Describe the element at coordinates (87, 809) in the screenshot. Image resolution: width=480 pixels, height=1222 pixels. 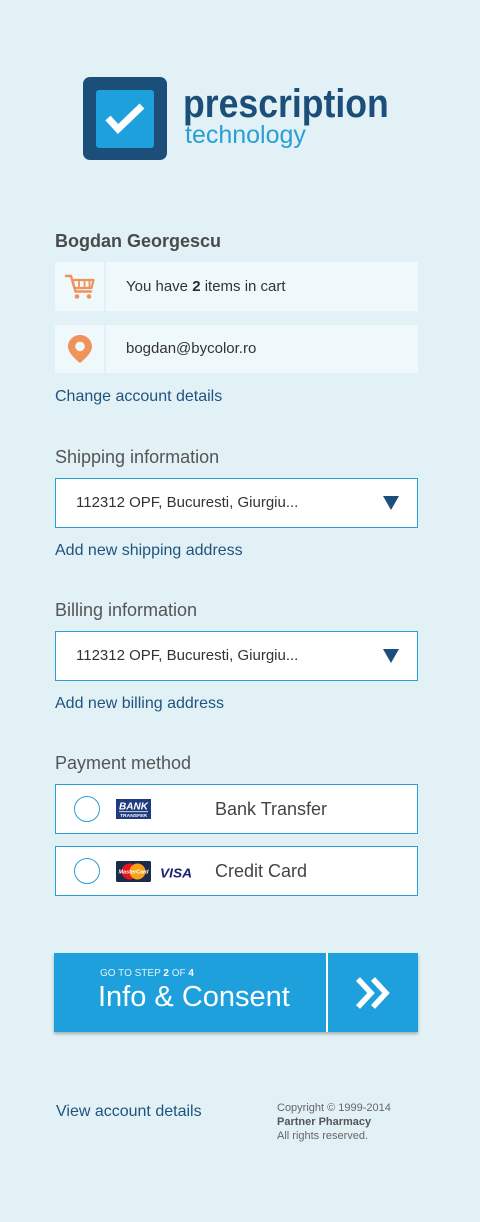
I see `bank-transfer-radio` at that location.